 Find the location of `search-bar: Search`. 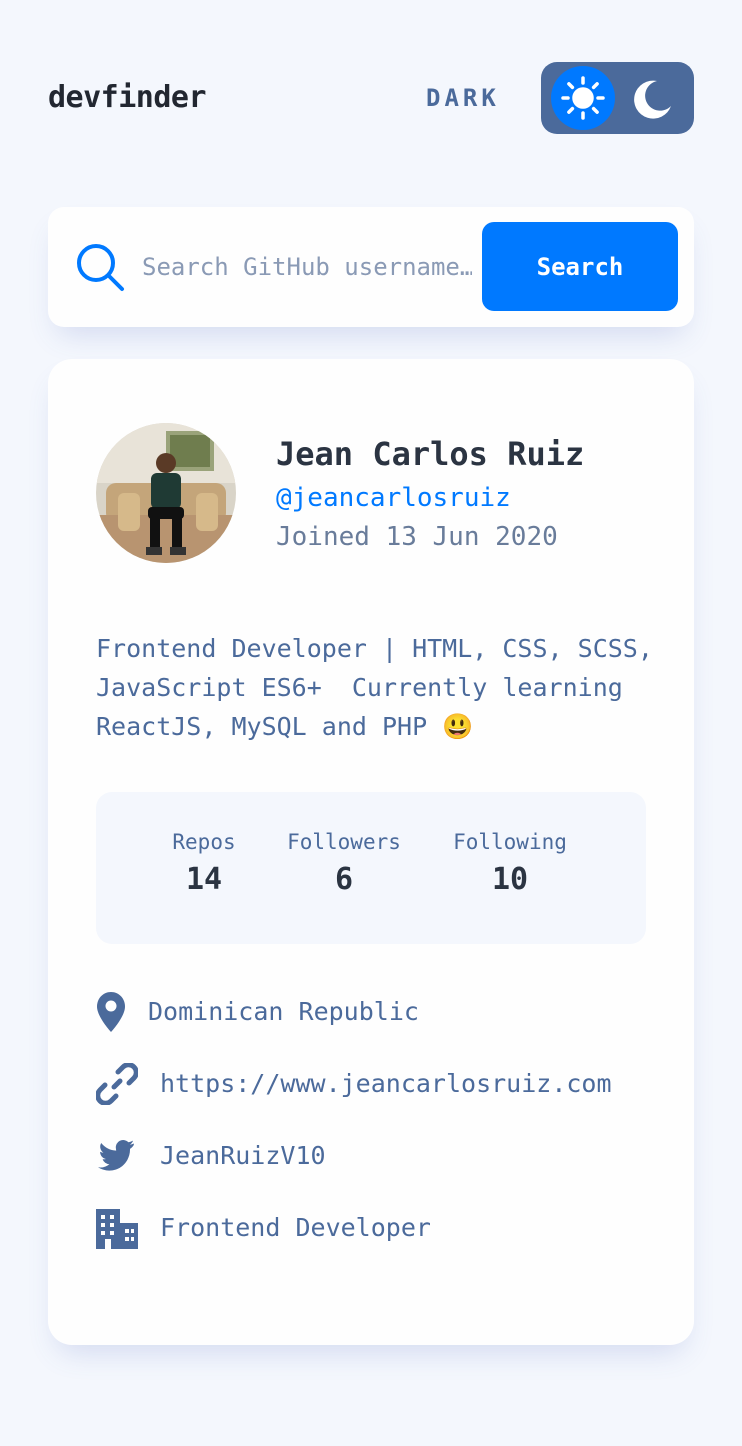

search-bar: Search is located at coordinates (371, 267).